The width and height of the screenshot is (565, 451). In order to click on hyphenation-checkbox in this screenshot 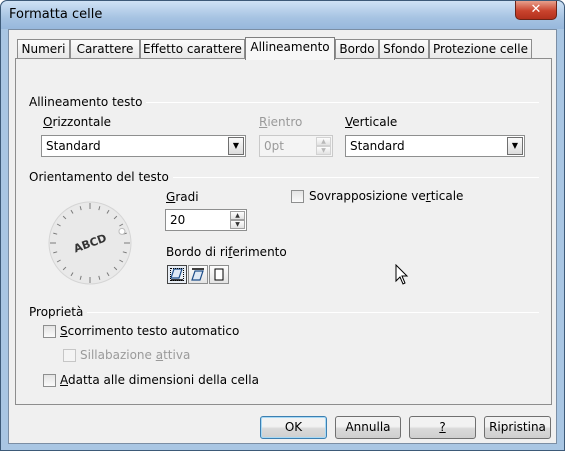, I will do `click(69, 355)`.